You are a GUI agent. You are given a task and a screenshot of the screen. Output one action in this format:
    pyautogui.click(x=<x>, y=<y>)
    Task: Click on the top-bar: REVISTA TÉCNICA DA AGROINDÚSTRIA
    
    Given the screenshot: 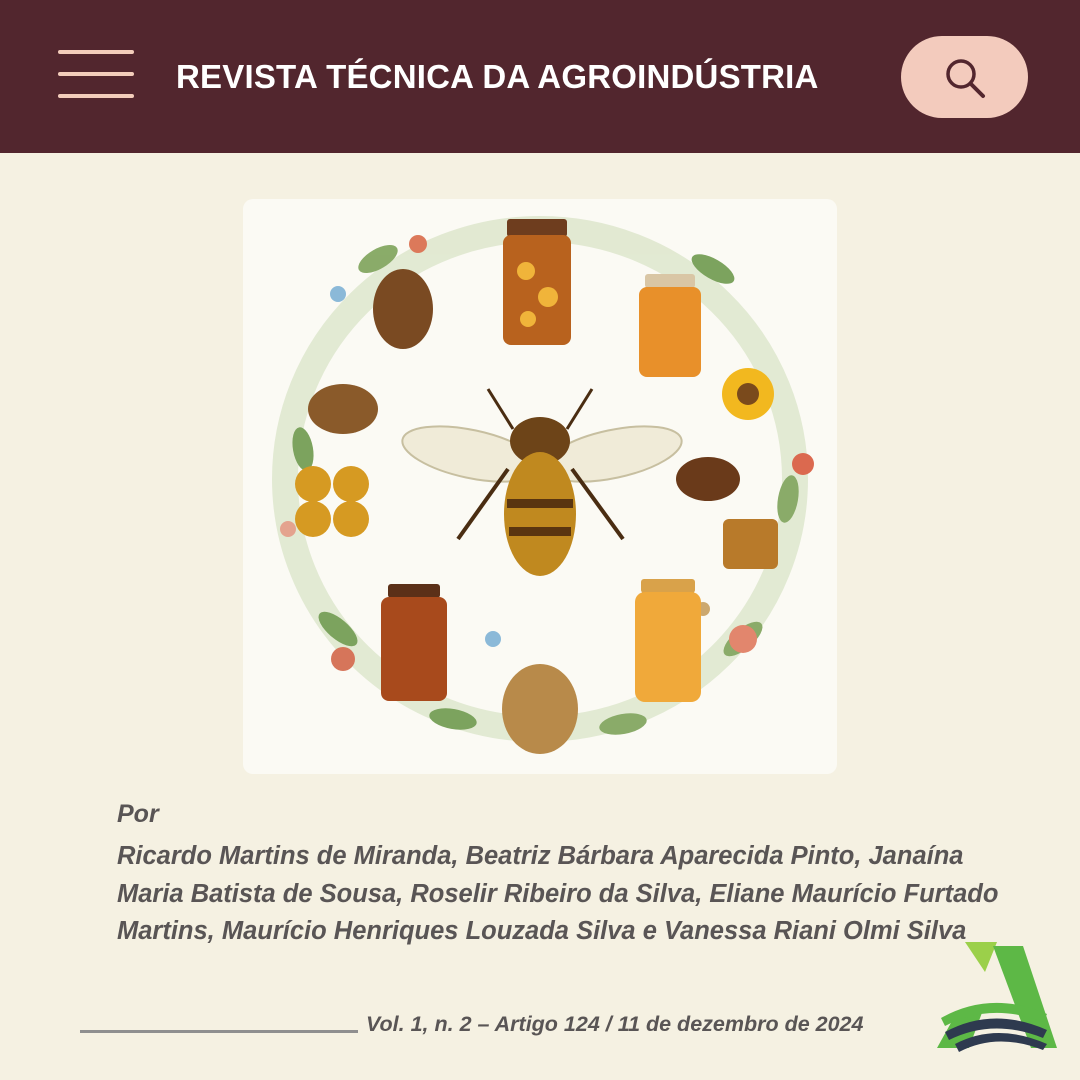 What is the action you would take?
    pyautogui.click(x=540, y=76)
    